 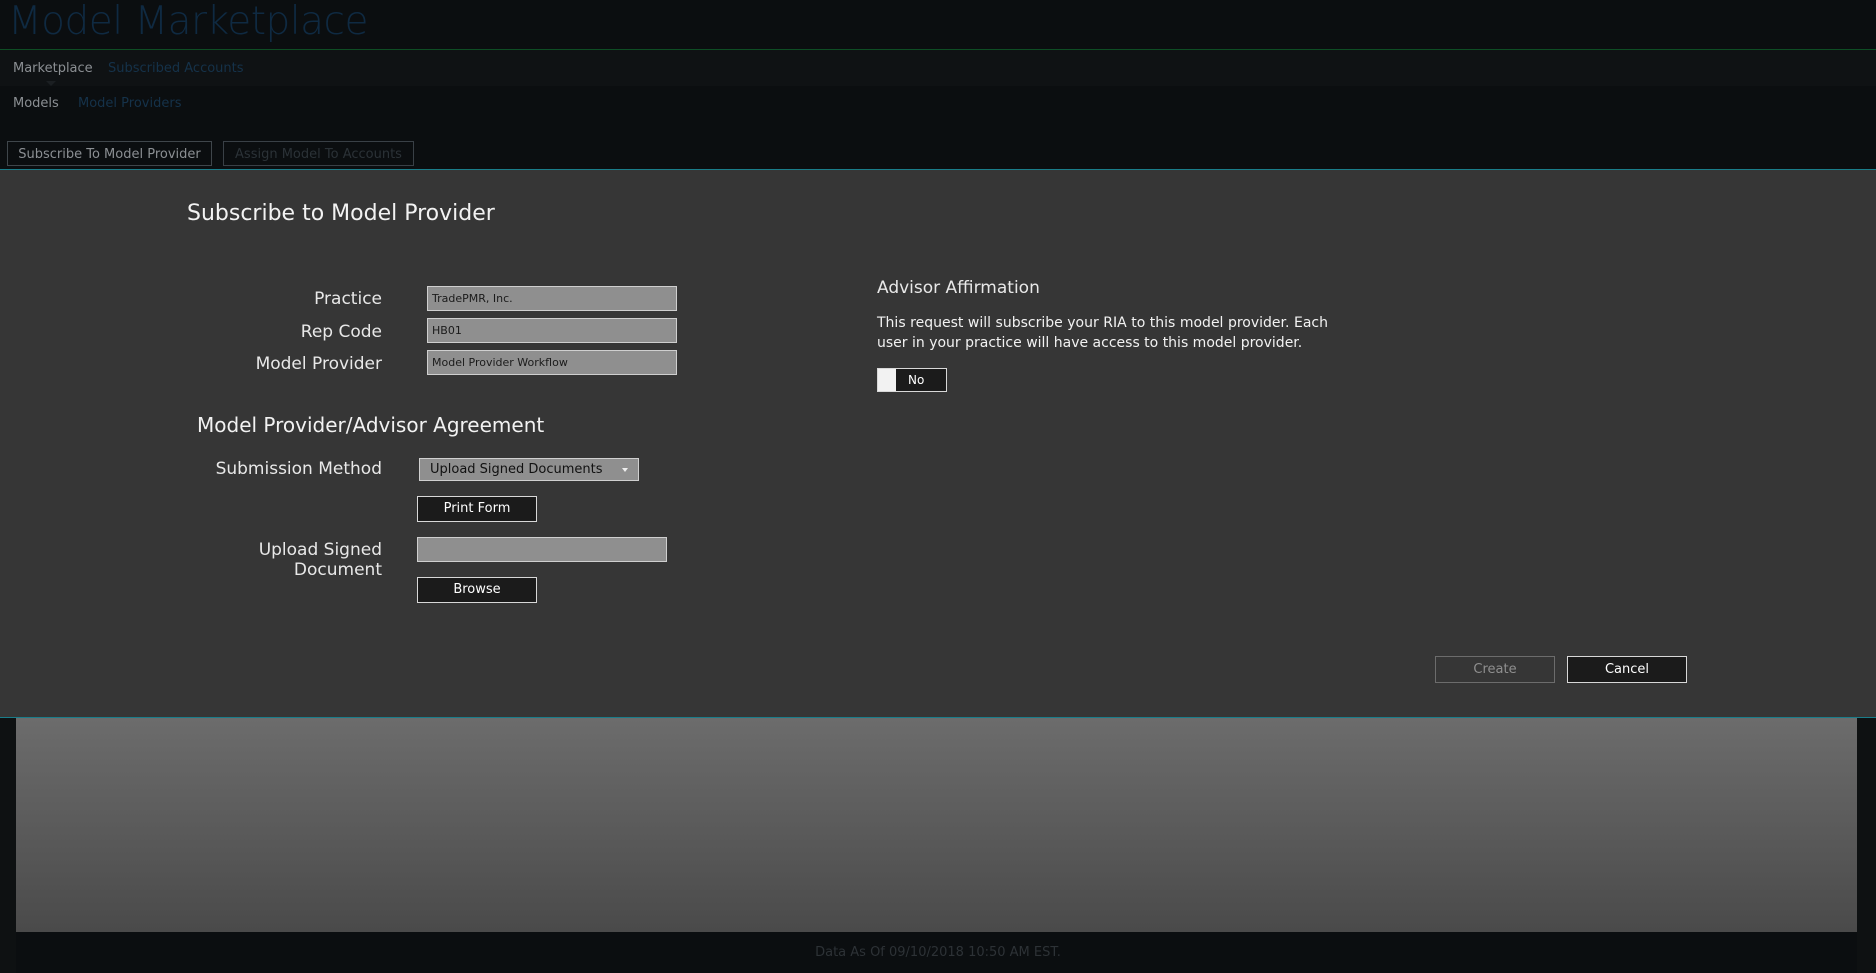 What do you see at coordinates (188, 22) in the screenshot?
I see `app-title: Model Marketplace` at bounding box center [188, 22].